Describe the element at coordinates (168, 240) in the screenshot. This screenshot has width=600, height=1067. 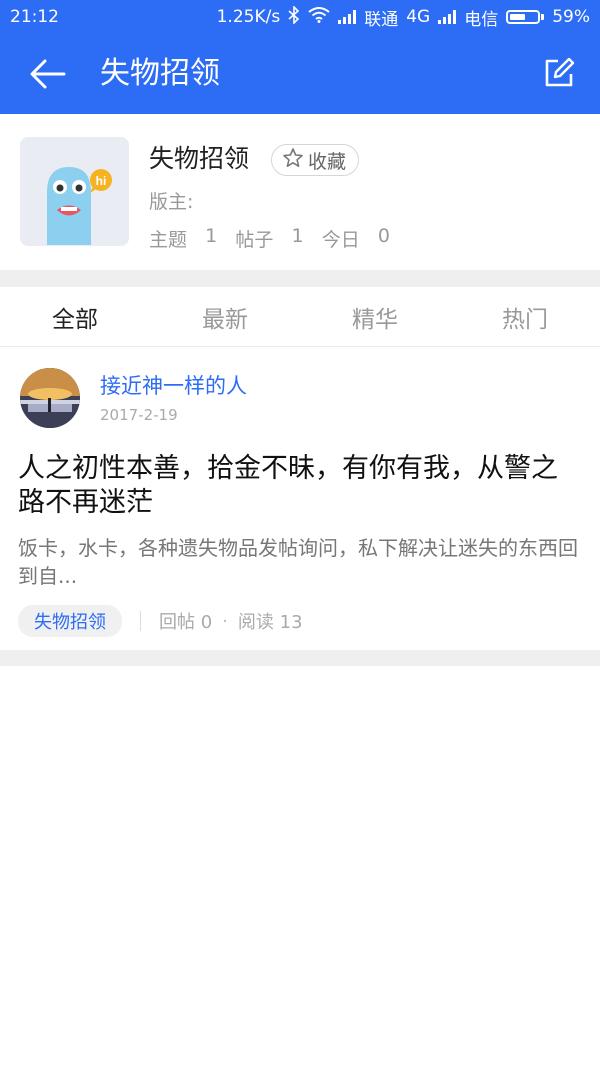
I see `stat-topics-label: 主题` at that location.